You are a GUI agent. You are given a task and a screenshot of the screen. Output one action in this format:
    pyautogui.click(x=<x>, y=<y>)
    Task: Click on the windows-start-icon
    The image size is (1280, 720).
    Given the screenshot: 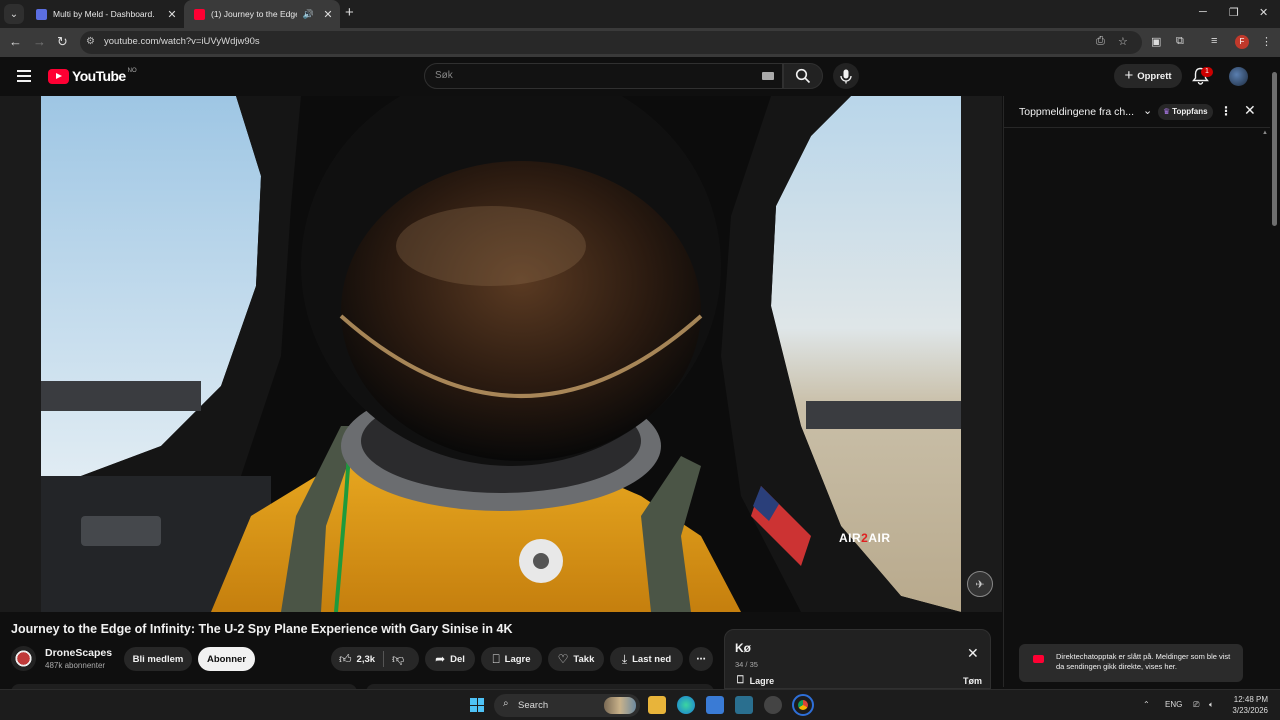 What is the action you would take?
    pyautogui.click(x=477, y=705)
    